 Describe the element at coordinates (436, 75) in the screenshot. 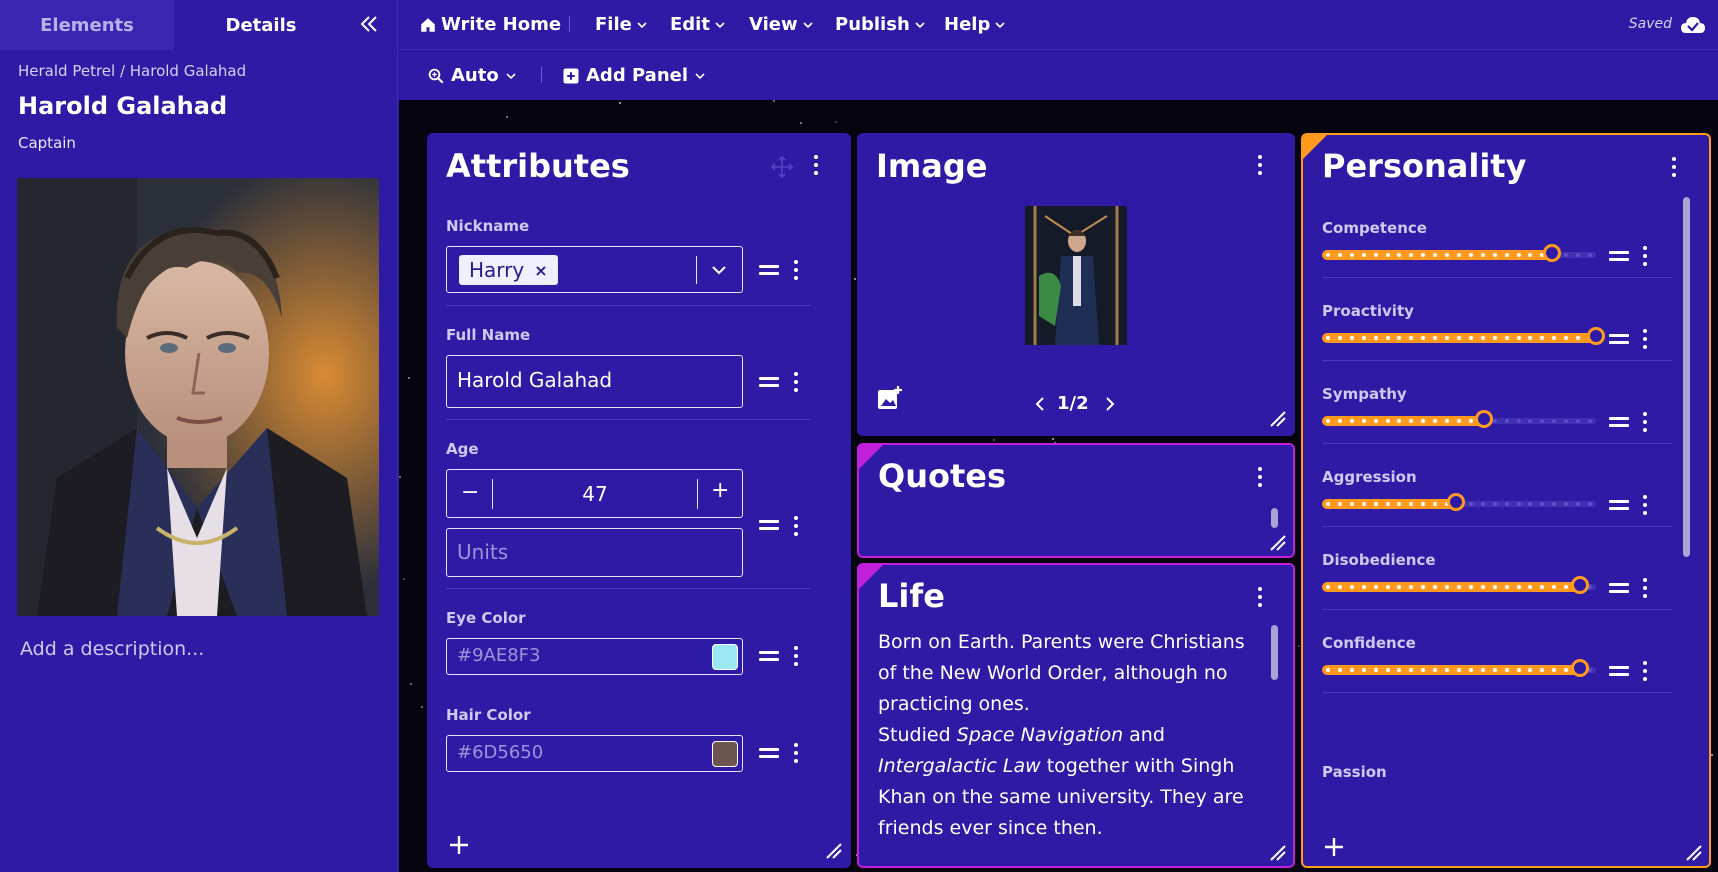

I see `zoom-icon` at that location.